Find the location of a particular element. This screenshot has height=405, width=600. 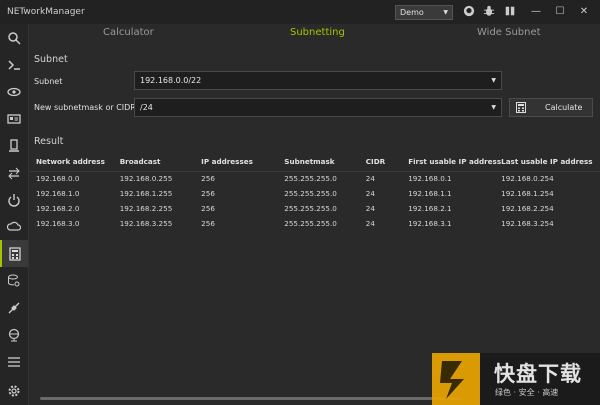

watermark-logo is located at coordinates (456, 379).